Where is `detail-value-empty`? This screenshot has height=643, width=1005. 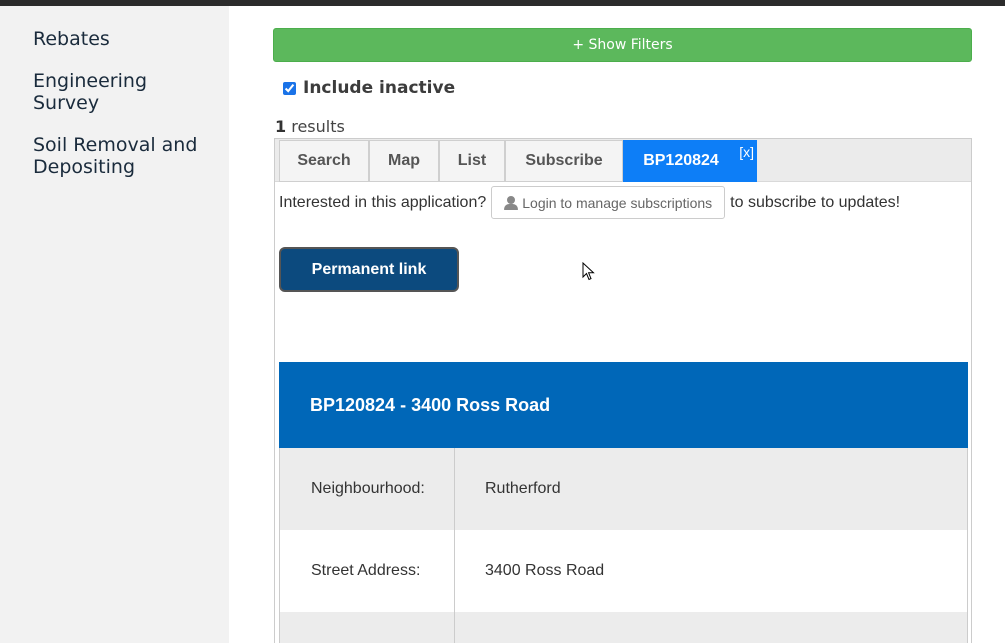
detail-value-empty is located at coordinates (711, 627).